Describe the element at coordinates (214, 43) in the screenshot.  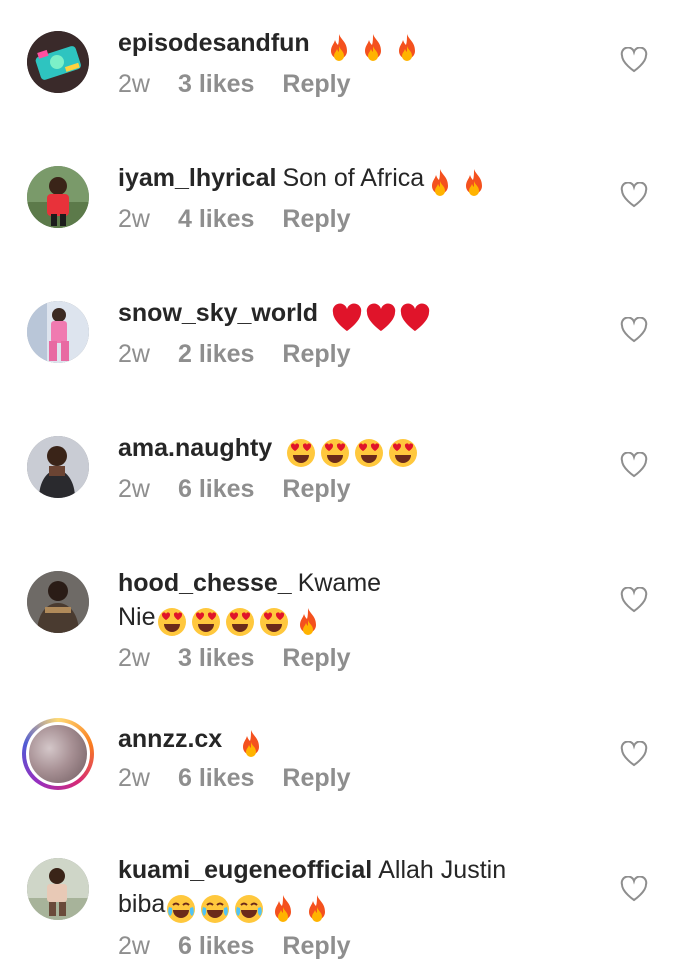
I see `comment-username: episodesandfun` at that location.